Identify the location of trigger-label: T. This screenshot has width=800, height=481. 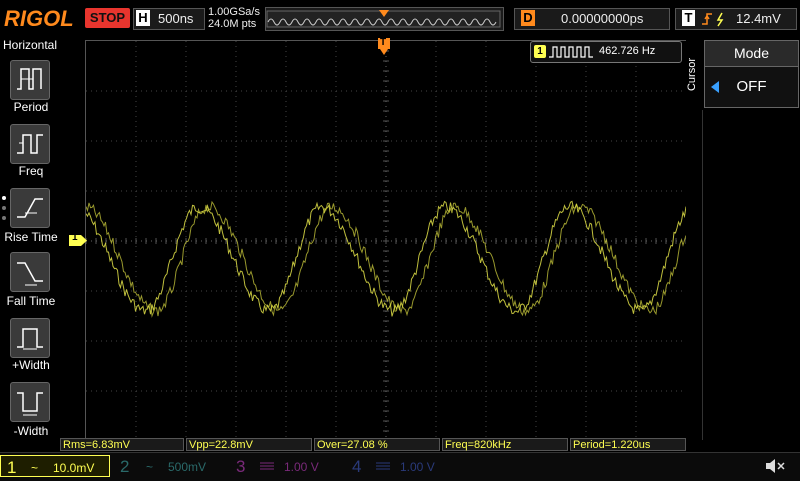
(688, 18).